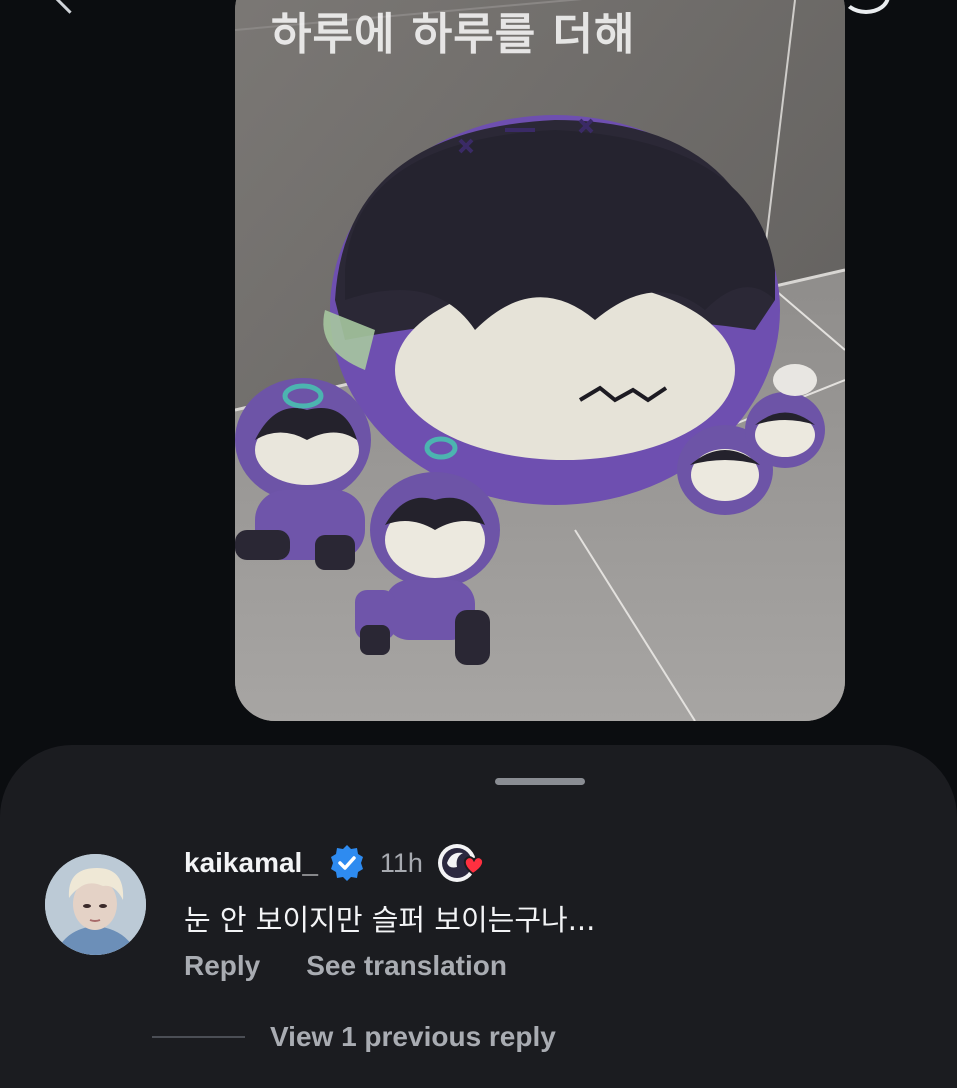  What do you see at coordinates (453, 34) in the screenshot?
I see `story-caption: 하루에 하루를 더해` at bounding box center [453, 34].